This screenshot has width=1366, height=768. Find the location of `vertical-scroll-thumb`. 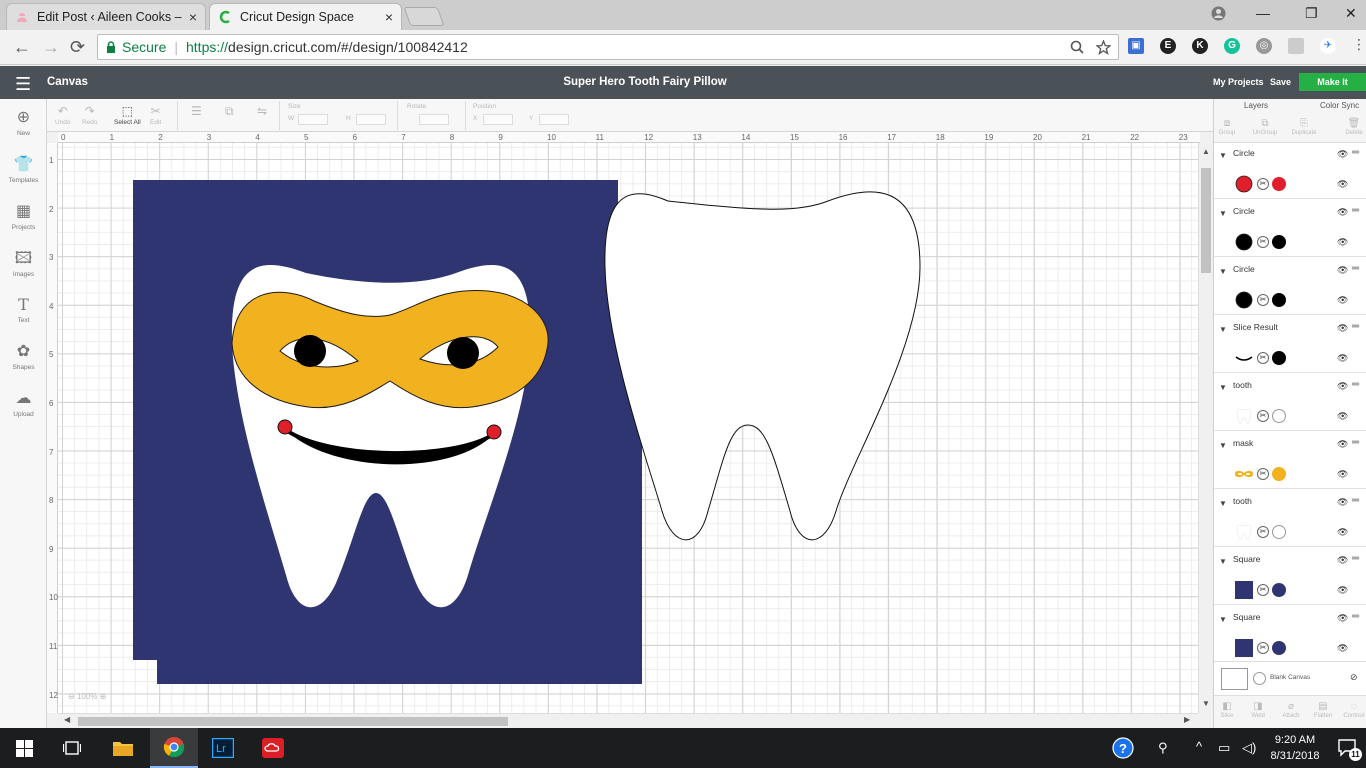

vertical-scroll-thumb is located at coordinates (1206, 220).